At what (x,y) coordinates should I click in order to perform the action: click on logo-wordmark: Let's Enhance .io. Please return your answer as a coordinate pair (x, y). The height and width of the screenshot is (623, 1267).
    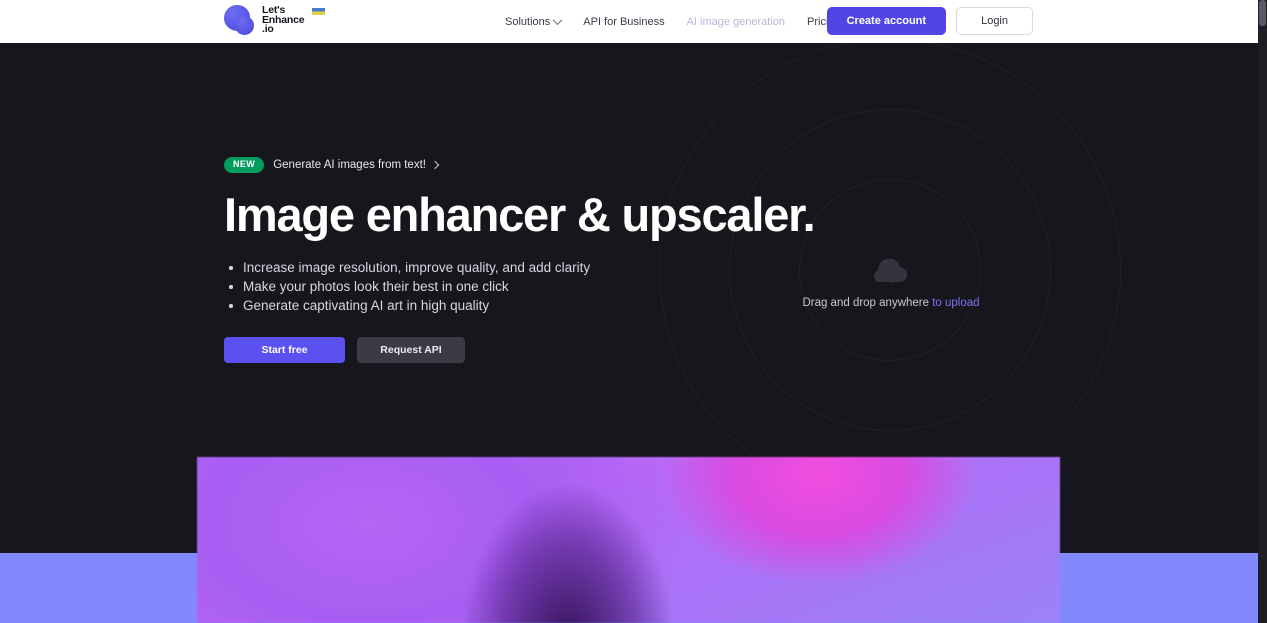
    Looking at the image, I should click on (293, 20).